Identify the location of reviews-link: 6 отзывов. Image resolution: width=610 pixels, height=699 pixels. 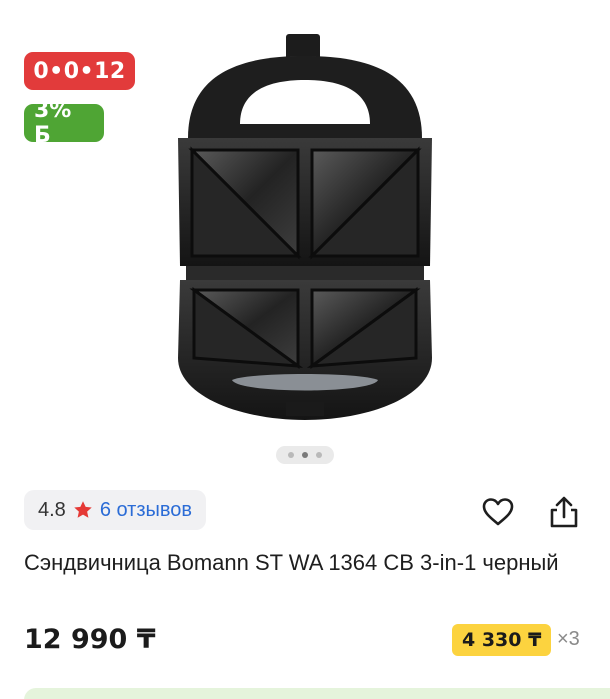
(146, 510).